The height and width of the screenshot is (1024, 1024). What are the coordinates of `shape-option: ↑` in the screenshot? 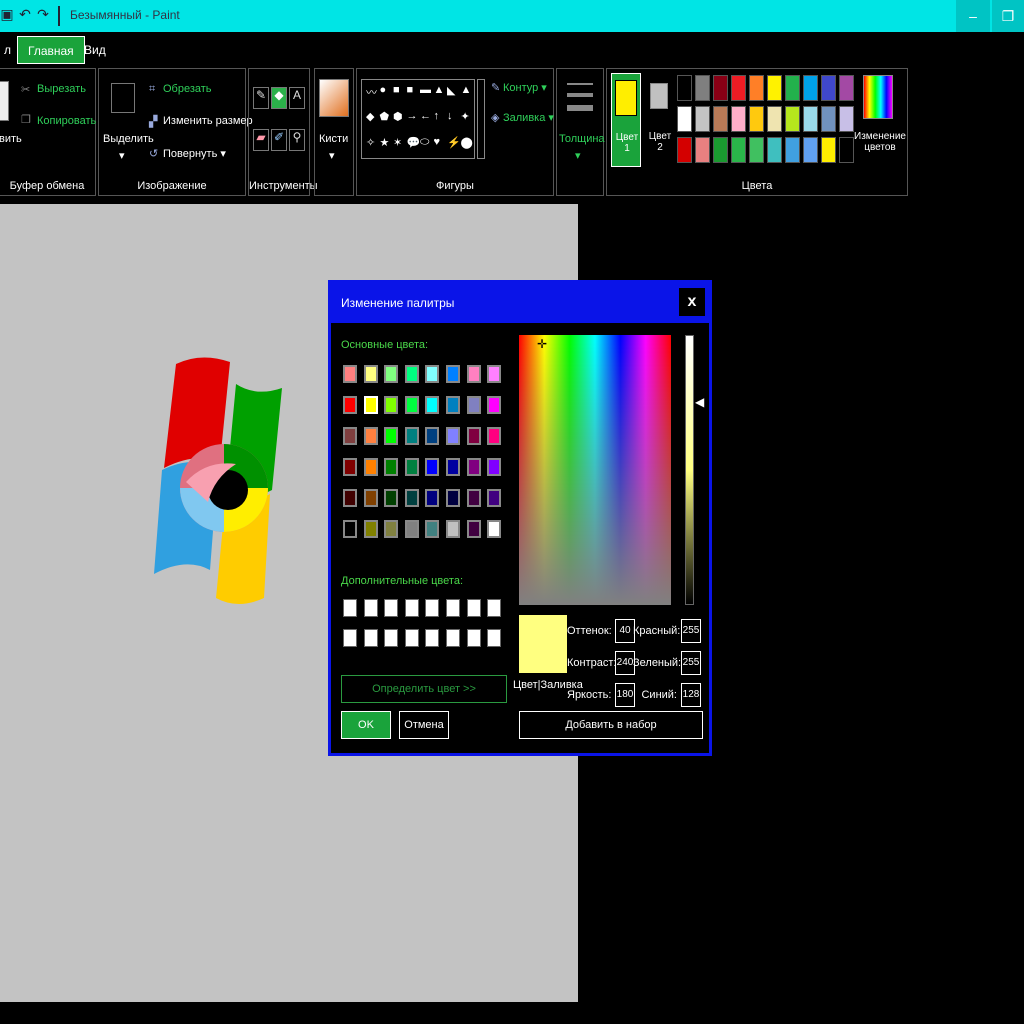 It's located at (437, 116).